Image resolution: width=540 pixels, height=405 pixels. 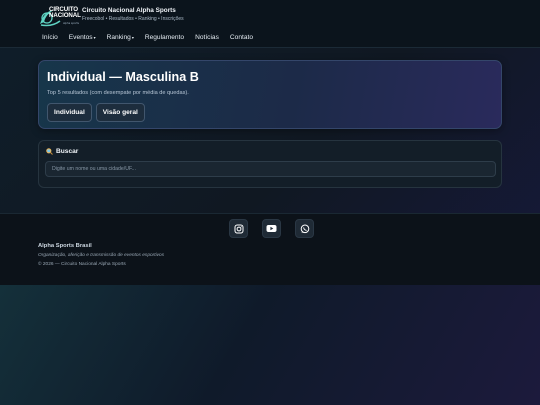 I want to click on hero-buttons: Individual Visão geral, so click(x=96, y=112).